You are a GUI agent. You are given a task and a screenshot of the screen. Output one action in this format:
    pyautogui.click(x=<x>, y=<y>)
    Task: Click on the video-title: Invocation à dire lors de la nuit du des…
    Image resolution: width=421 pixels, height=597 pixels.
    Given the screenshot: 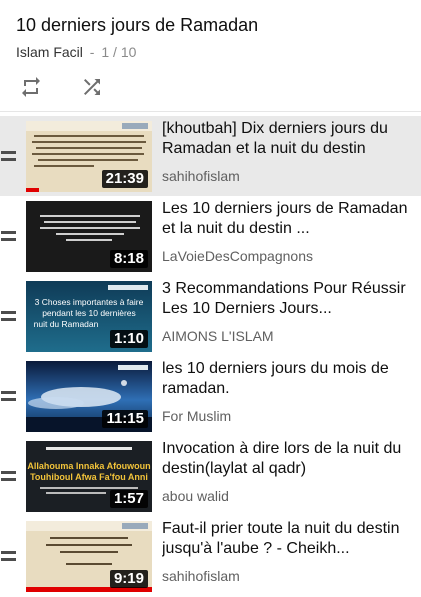 What is the action you would take?
    pyautogui.click(x=287, y=459)
    